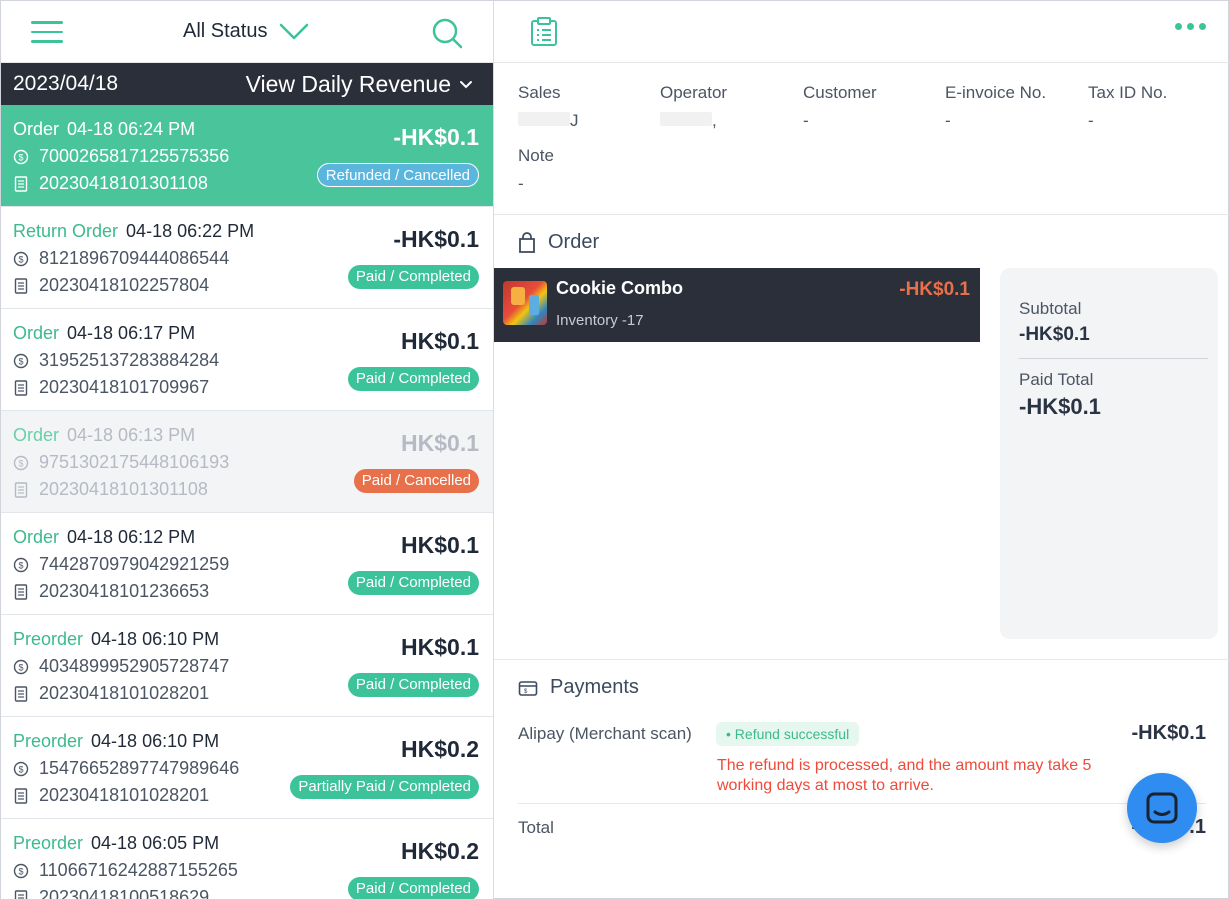 This screenshot has height=899, width=1229. What do you see at coordinates (693, 121) in the screenshot?
I see `info-value: ,` at bounding box center [693, 121].